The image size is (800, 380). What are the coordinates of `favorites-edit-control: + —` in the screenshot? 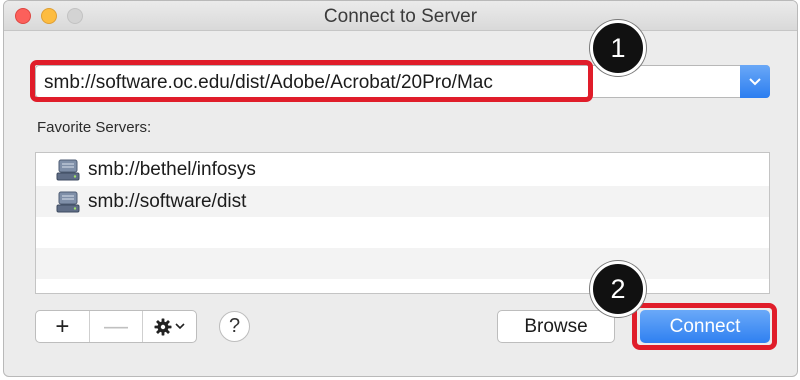 It's located at (116, 326).